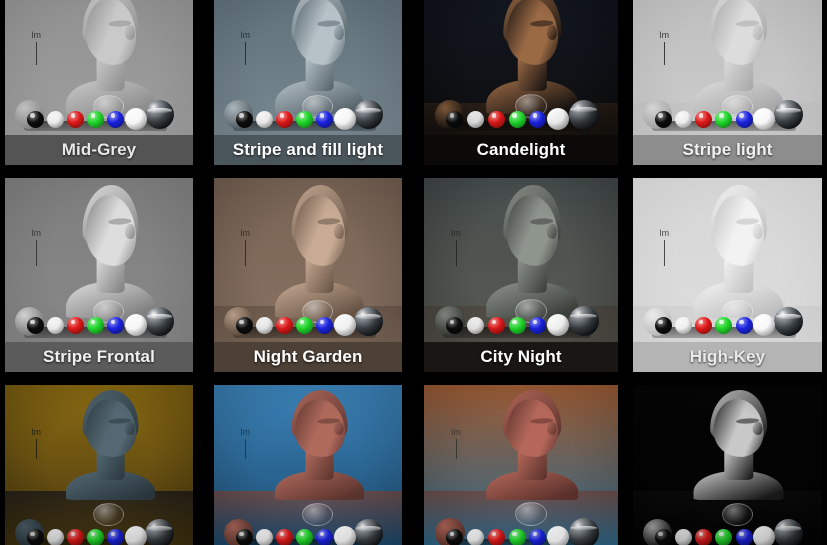 The width and height of the screenshot is (827, 545). I want to click on tile-label-text: City Night, so click(521, 356).